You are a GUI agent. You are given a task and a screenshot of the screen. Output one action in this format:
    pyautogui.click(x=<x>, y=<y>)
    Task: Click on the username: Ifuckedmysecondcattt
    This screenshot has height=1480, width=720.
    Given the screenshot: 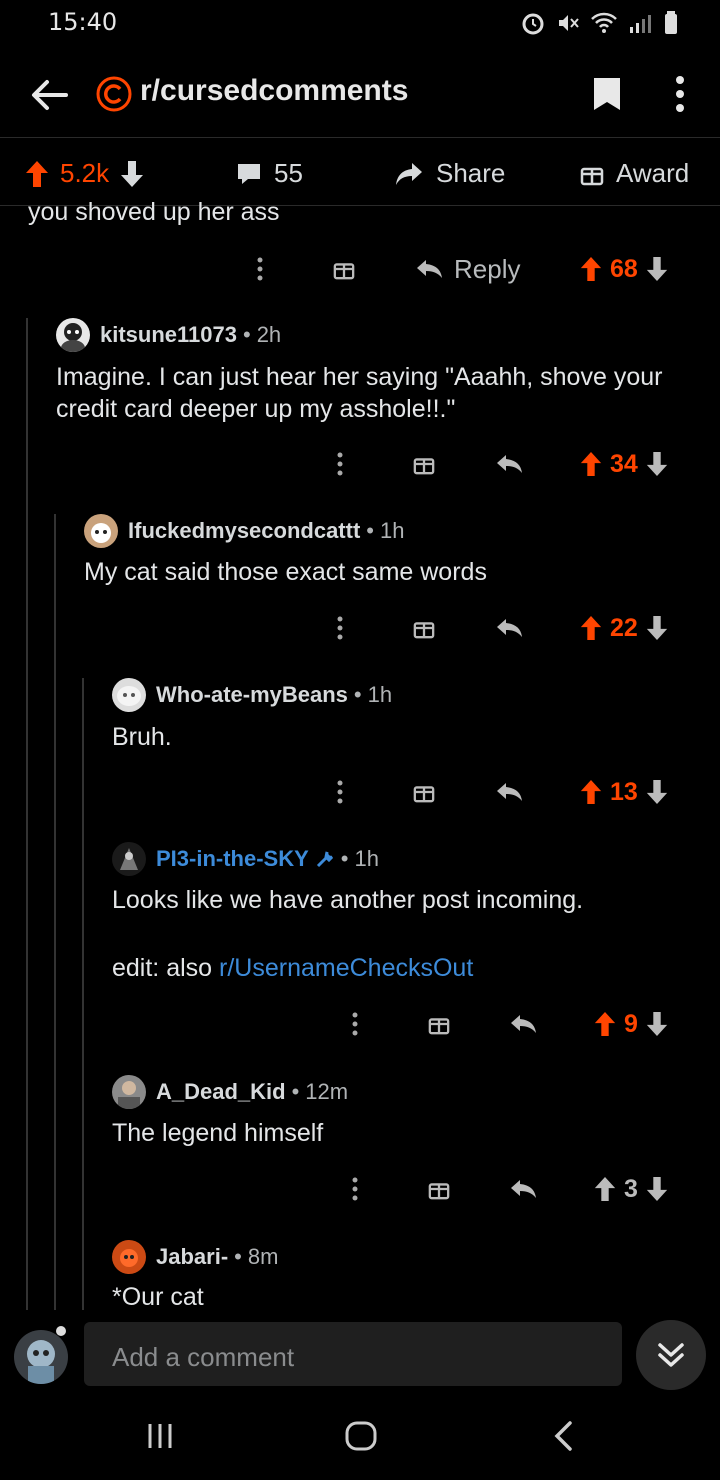 What is the action you would take?
    pyautogui.click(x=244, y=531)
    